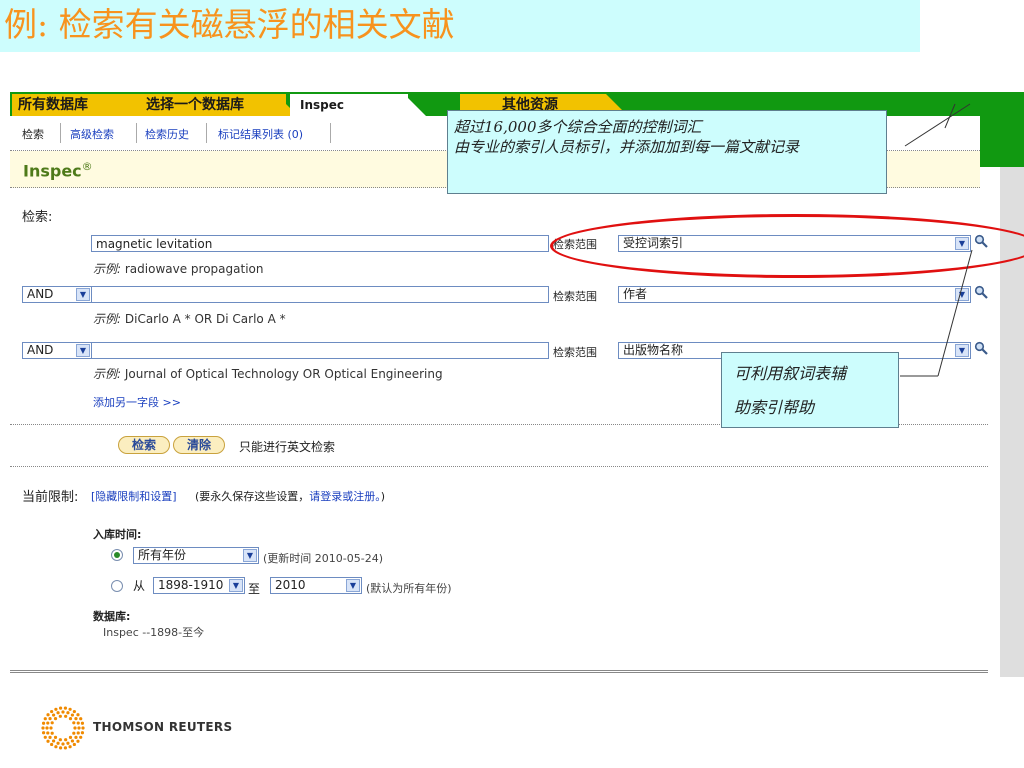  I want to click on callout-pointer-lines, so click(936, 240).